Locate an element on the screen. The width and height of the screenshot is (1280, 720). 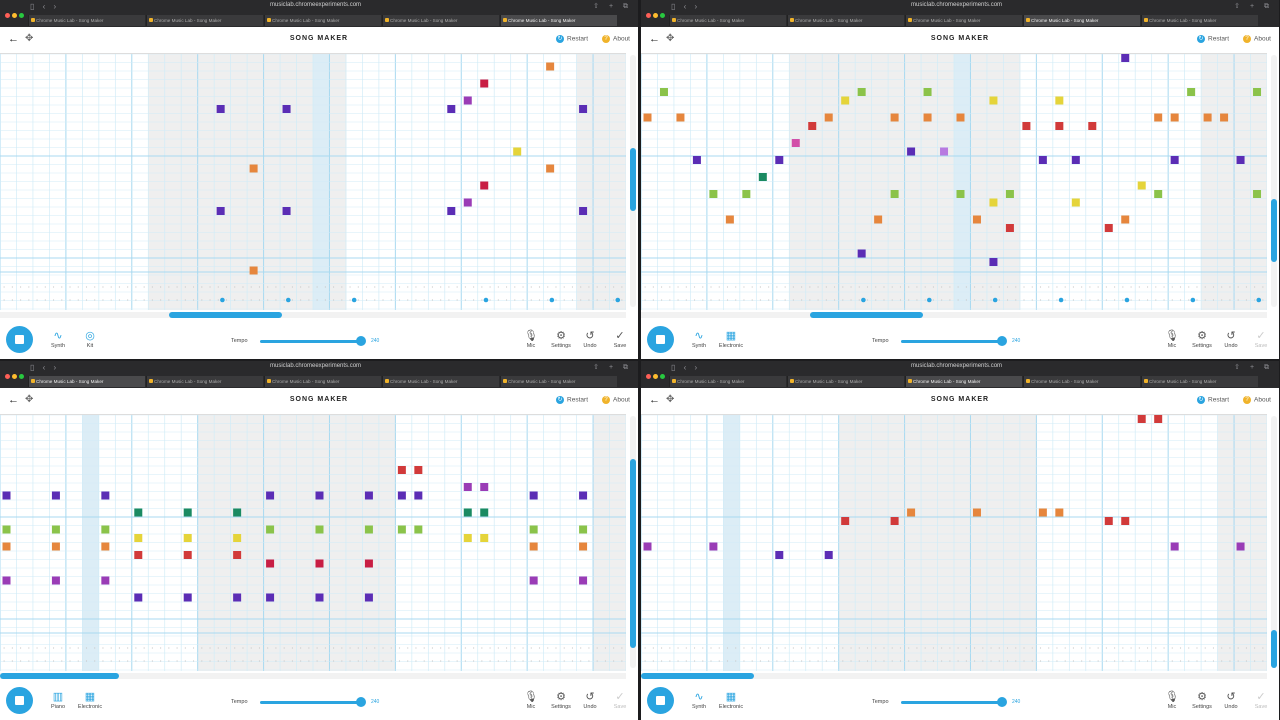
rhythm-button: ▦ Electronic is located at coordinates (731, 700).